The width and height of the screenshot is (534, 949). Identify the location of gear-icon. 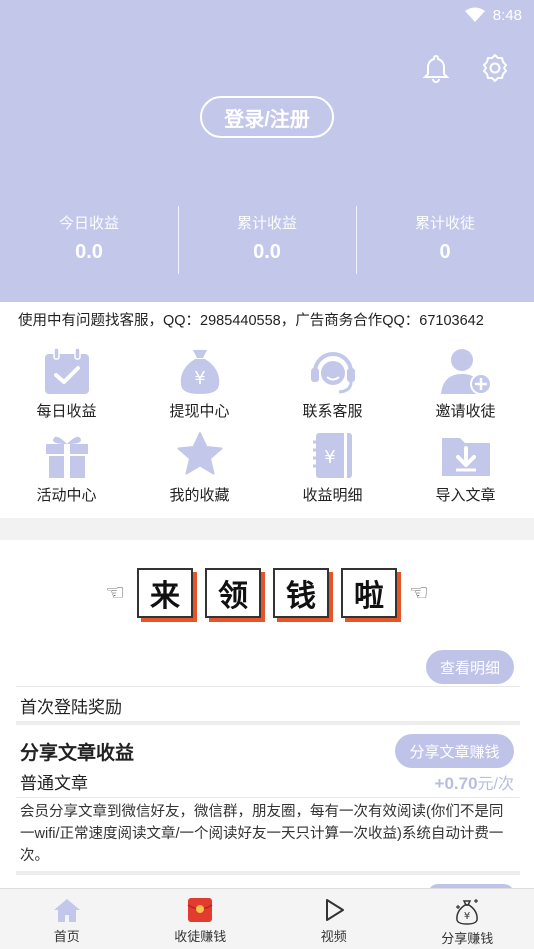
(495, 68).